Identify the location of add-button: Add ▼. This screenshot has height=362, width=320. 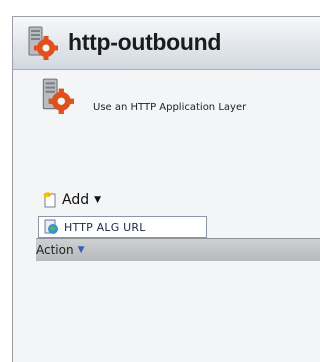
(71, 200).